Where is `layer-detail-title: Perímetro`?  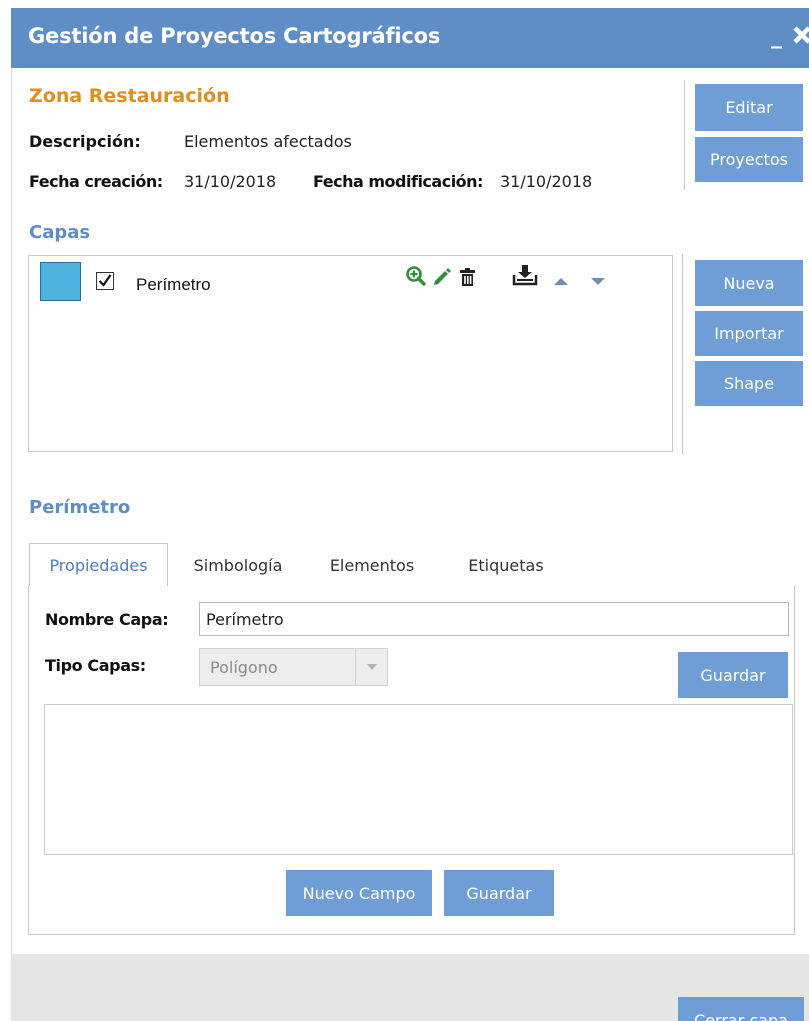
layer-detail-title: Perímetro is located at coordinates (80, 507).